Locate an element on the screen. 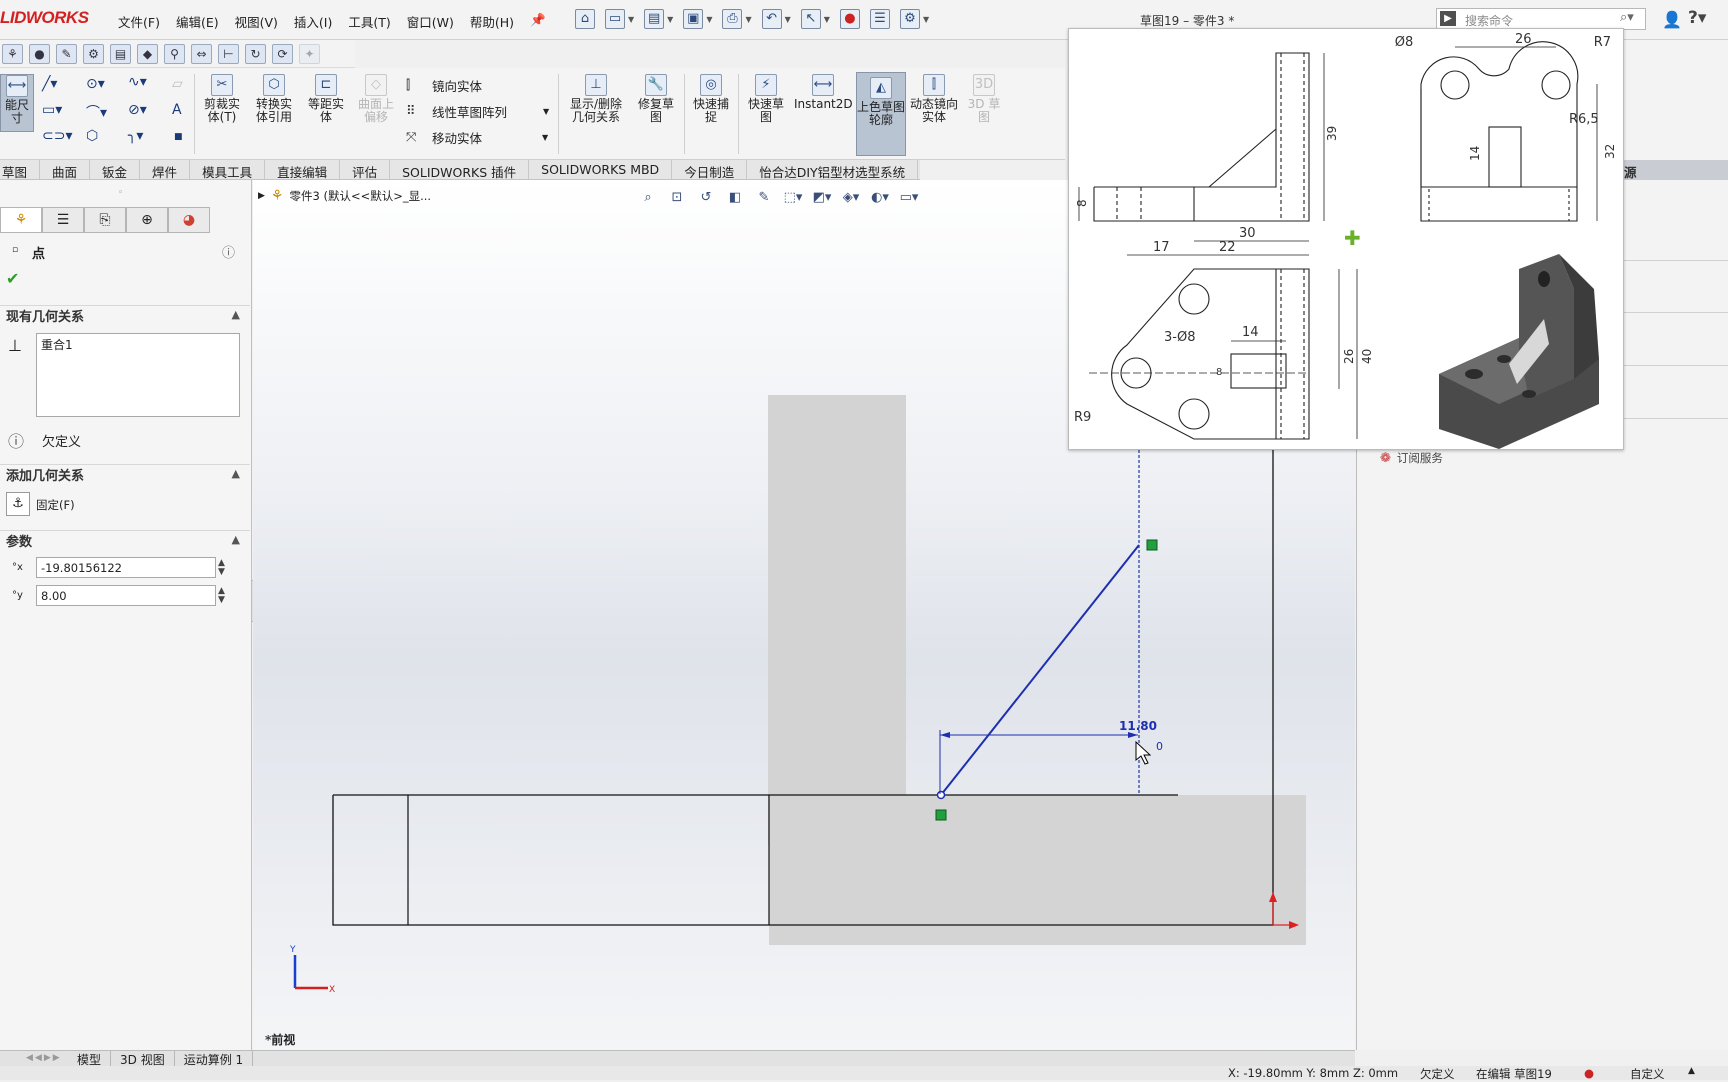 This screenshot has width=1728, height=1082. menu-help: 帮助(H) is located at coordinates (492, 21).